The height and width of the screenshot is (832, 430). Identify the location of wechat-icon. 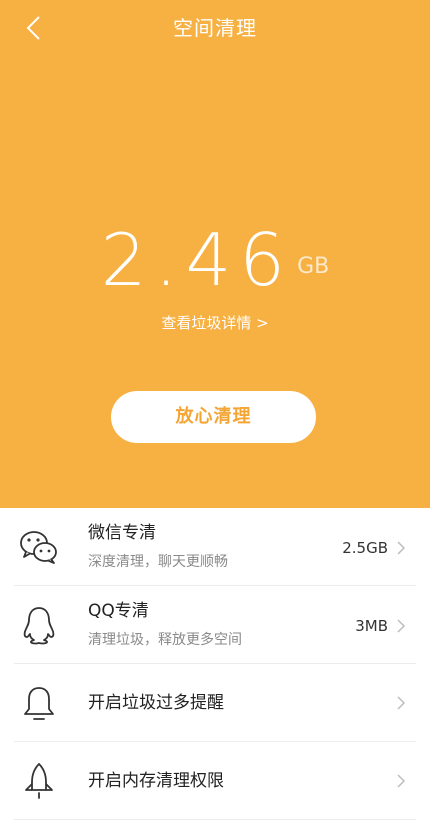
(38, 547).